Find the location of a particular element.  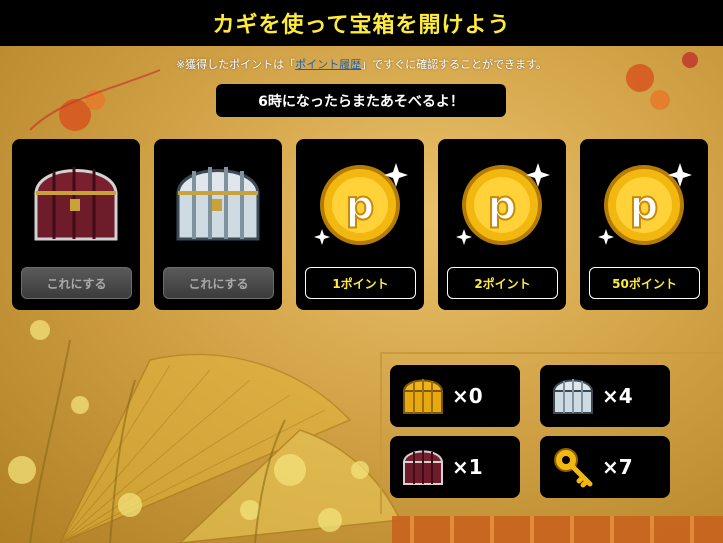

silver-chest-count: ×4 is located at coordinates (617, 396).